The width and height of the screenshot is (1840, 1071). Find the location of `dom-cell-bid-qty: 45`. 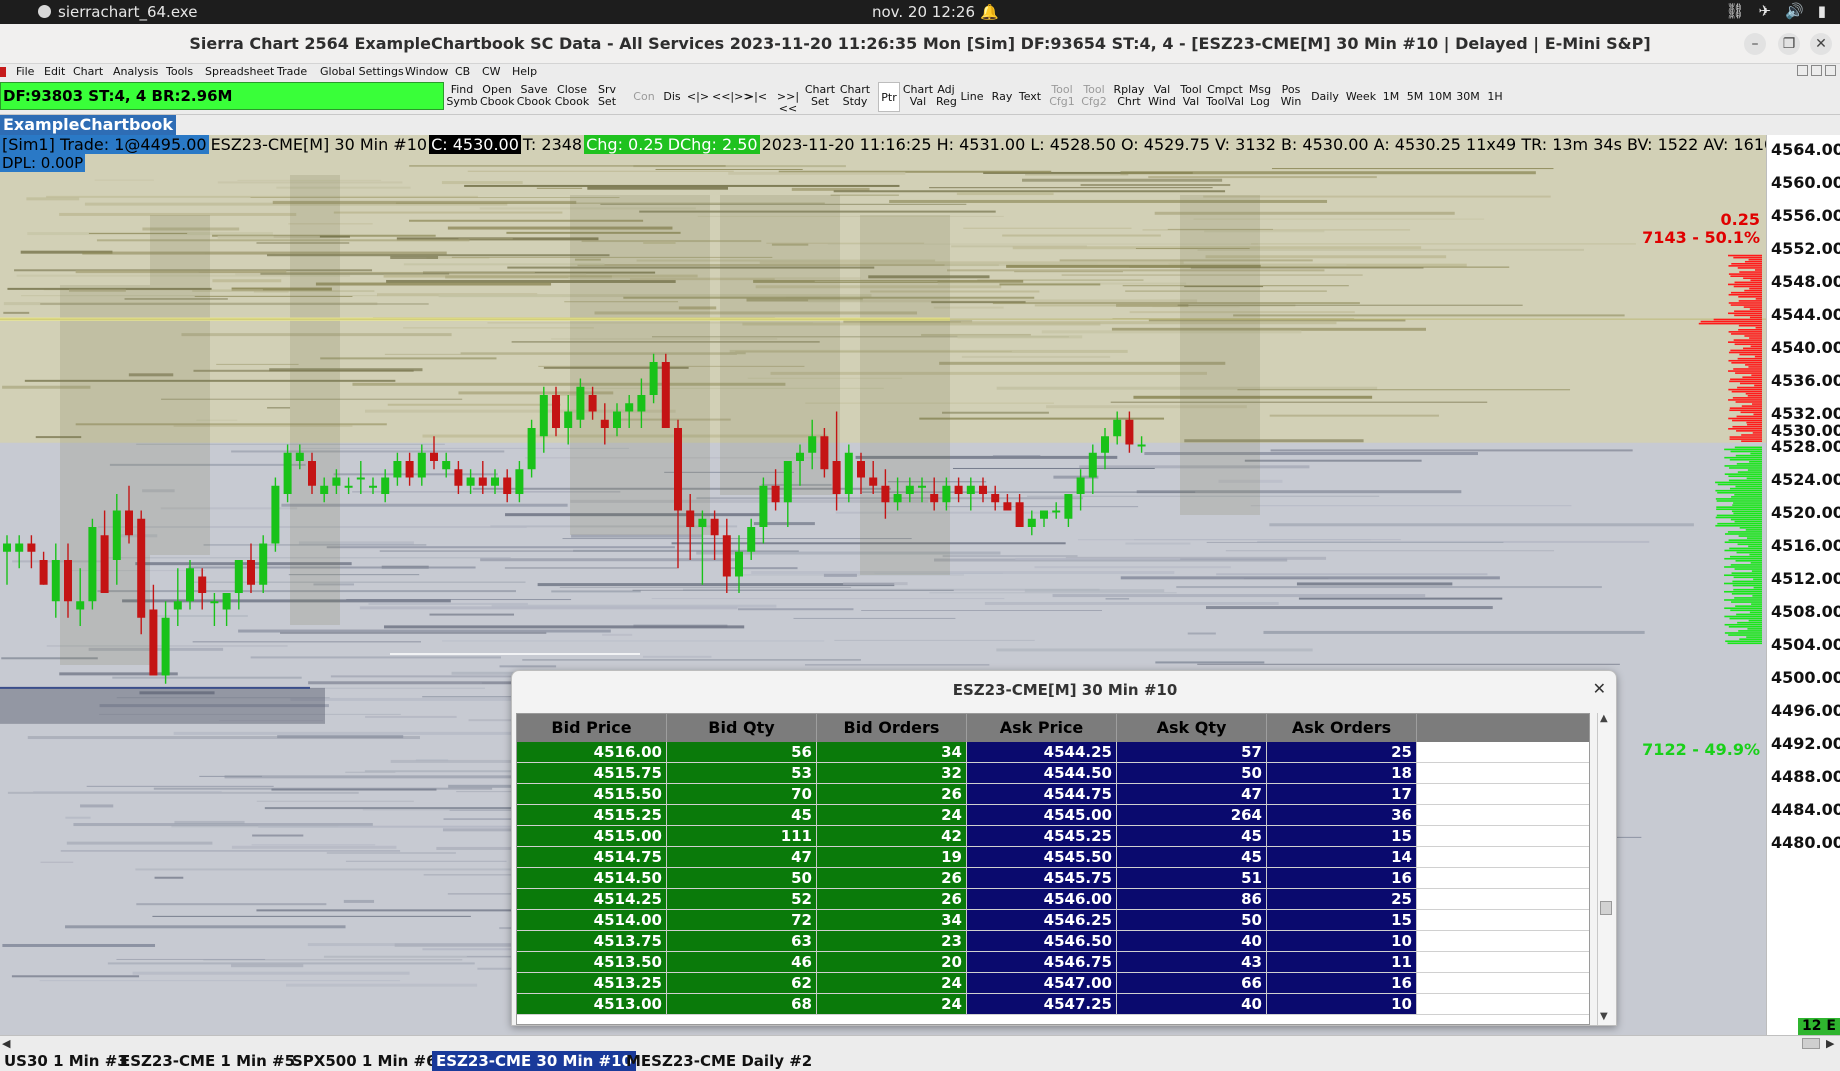

dom-cell-bid-qty: 45 is located at coordinates (742, 815).